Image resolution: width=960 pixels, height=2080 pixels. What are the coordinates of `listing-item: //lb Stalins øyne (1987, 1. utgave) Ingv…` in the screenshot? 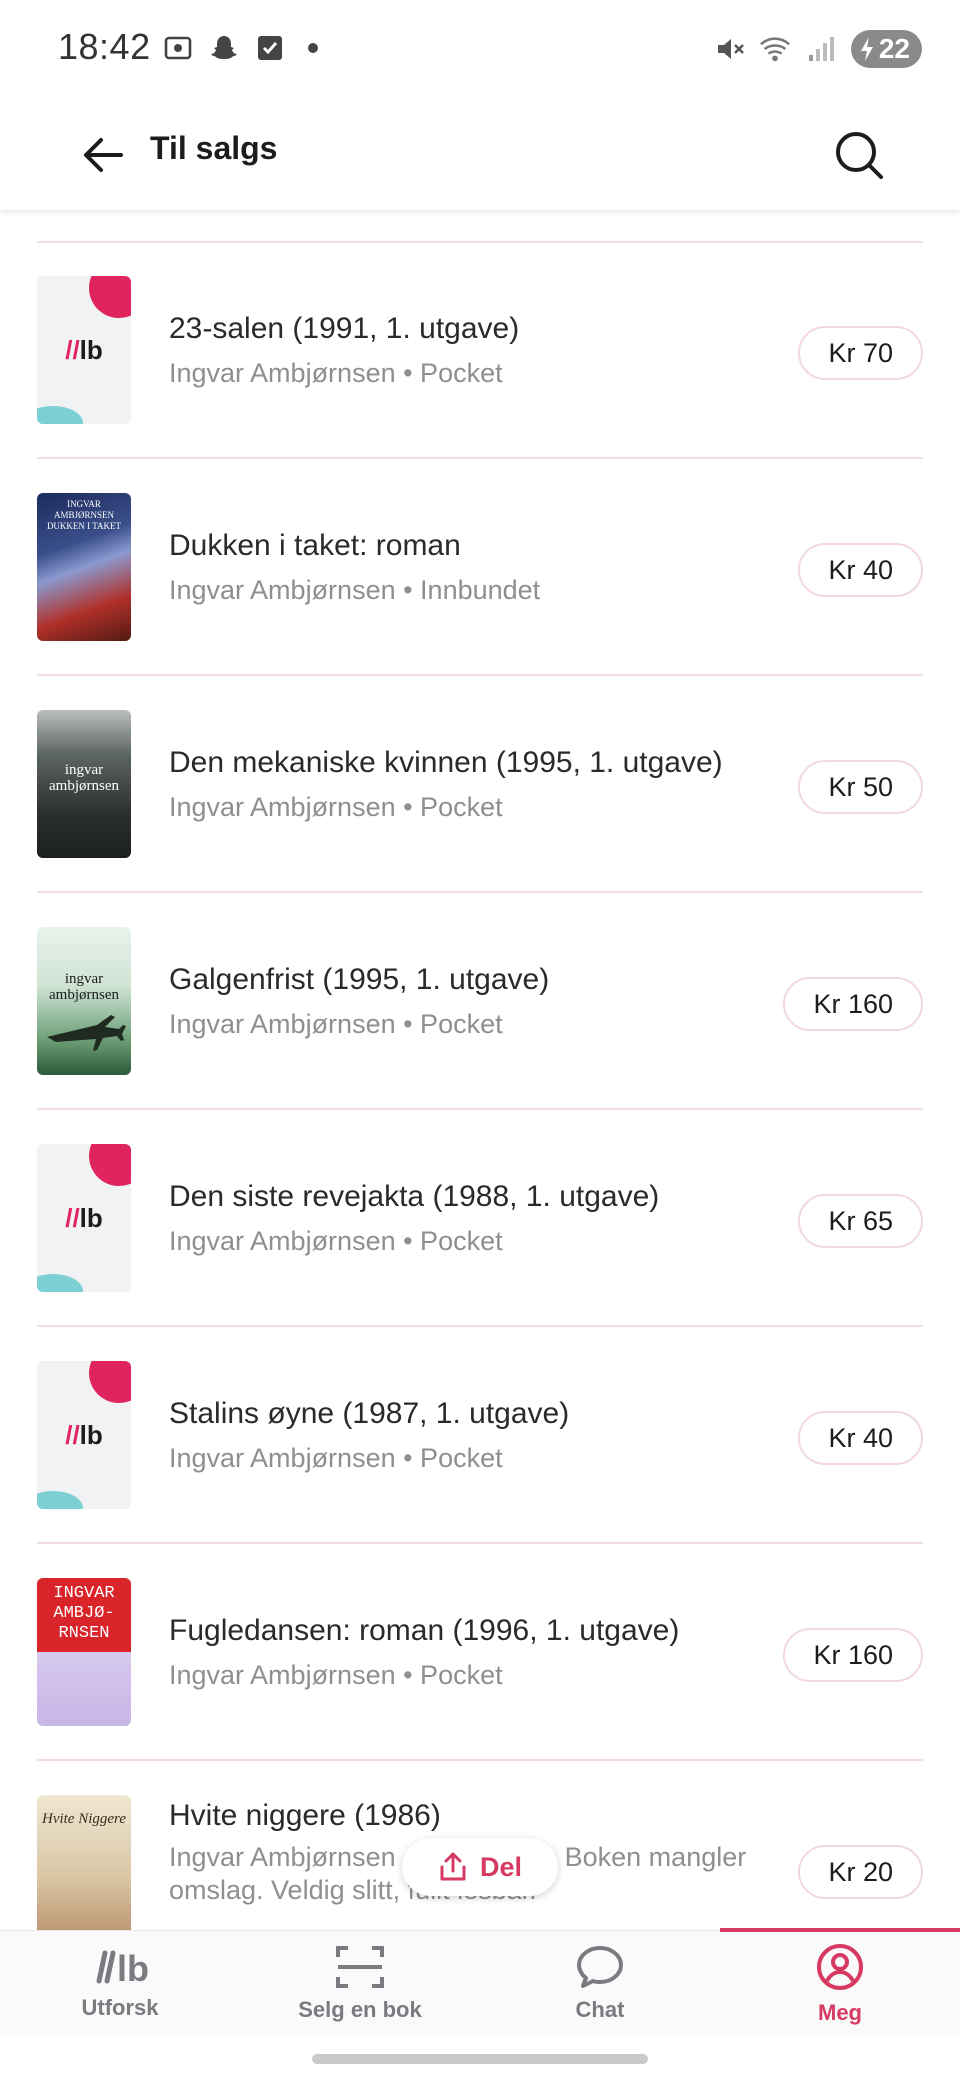 It's located at (480, 1435).